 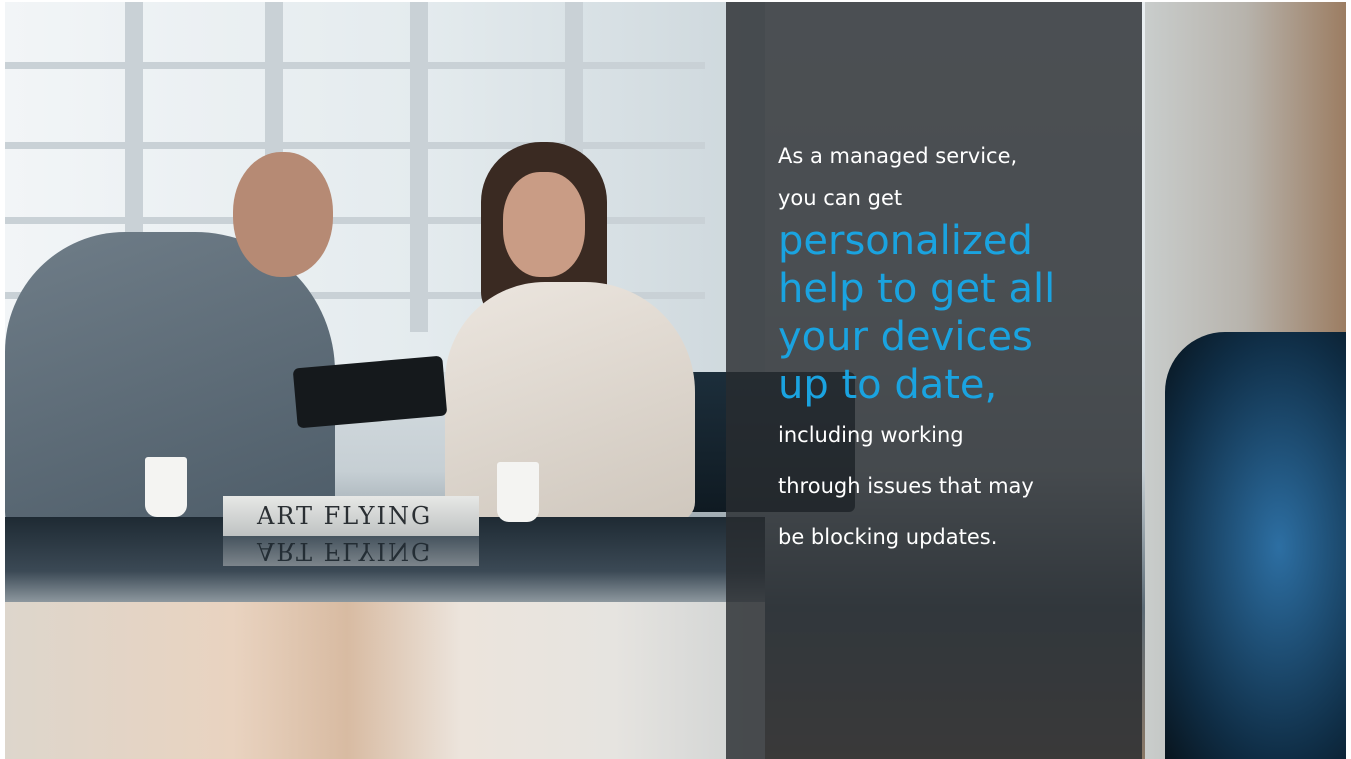 I want to click on window-mullion, so click(x=419, y=167).